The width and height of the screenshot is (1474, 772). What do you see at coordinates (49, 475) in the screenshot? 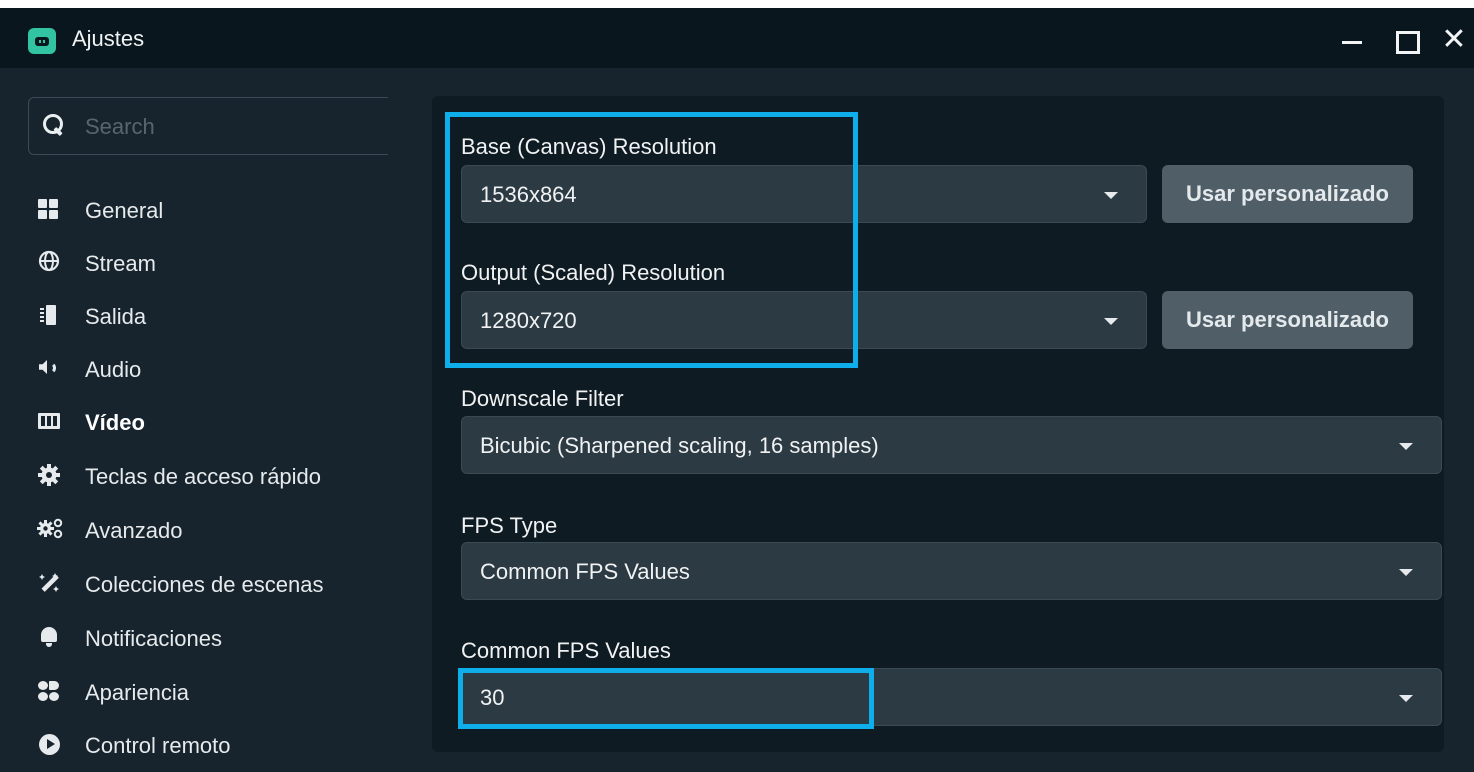
I see `gear-icon` at bounding box center [49, 475].